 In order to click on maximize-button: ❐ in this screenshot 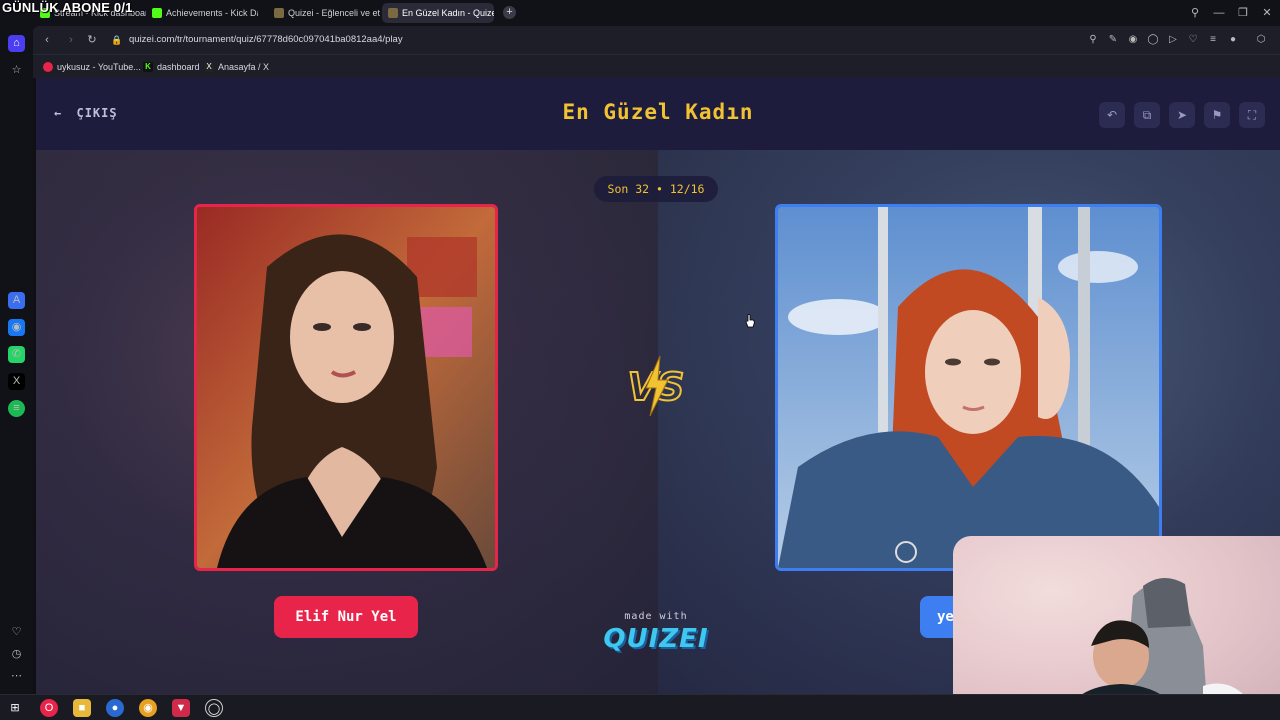, I will do `click(1243, 13)`.